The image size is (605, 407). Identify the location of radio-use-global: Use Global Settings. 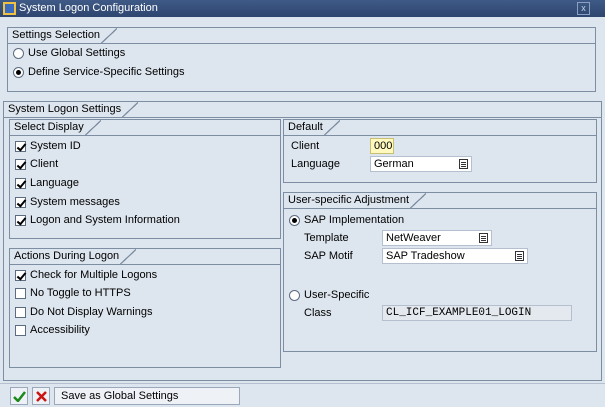
(69, 53).